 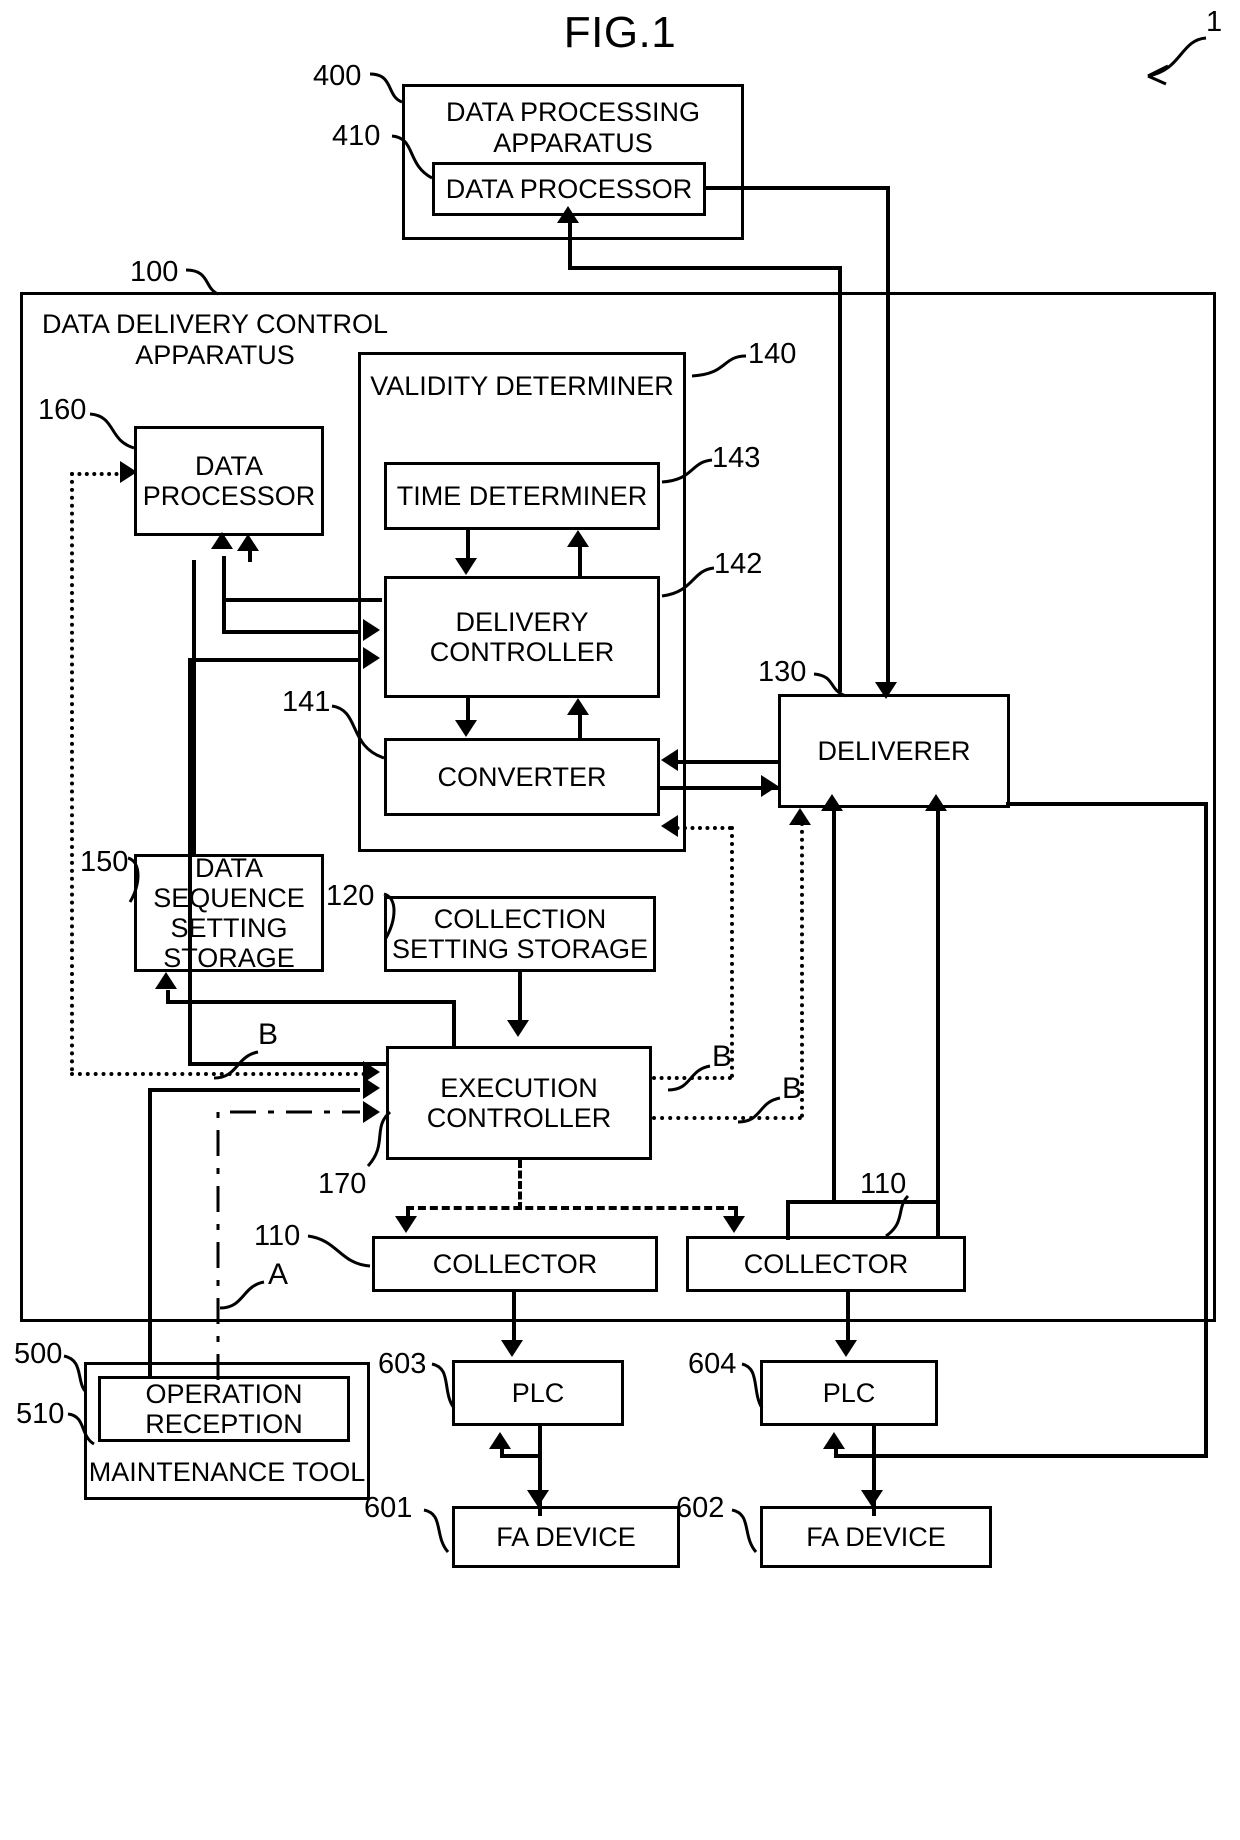 What do you see at coordinates (888, 437) in the screenshot?
I see `conn-extdp-down` at bounding box center [888, 437].